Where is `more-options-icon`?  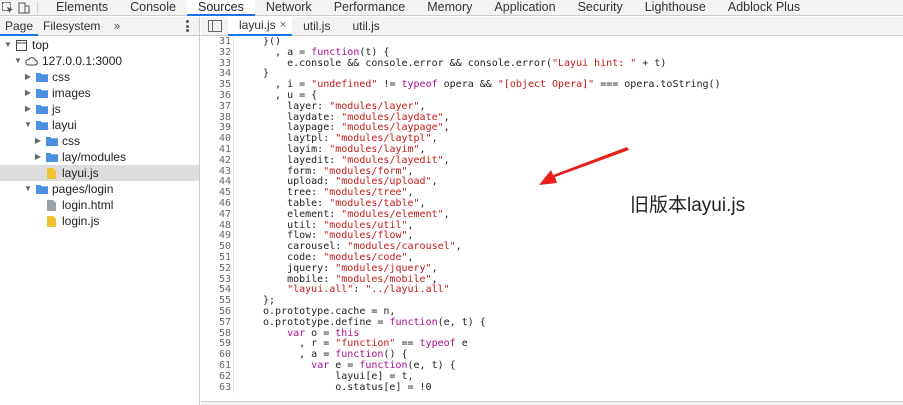 more-options-icon is located at coordinates (187, 26).